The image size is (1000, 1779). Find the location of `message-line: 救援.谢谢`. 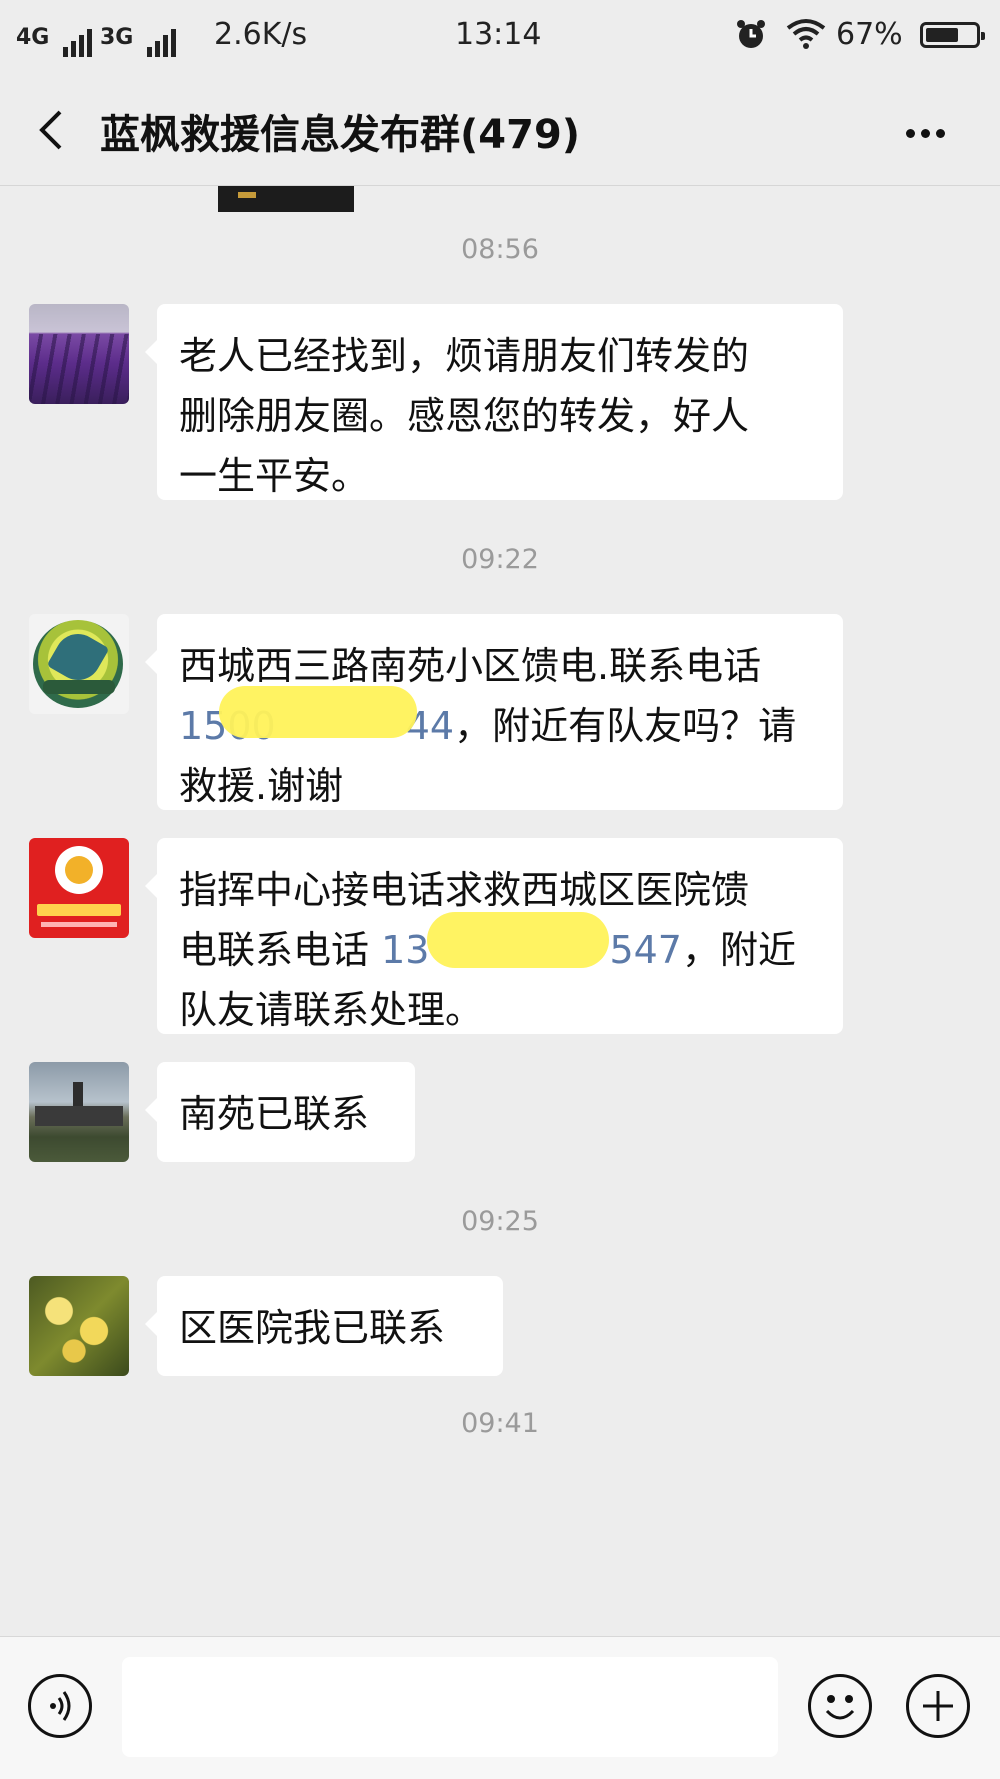

message-line: 救援.谢谢 is located at coordinates (261, 786).